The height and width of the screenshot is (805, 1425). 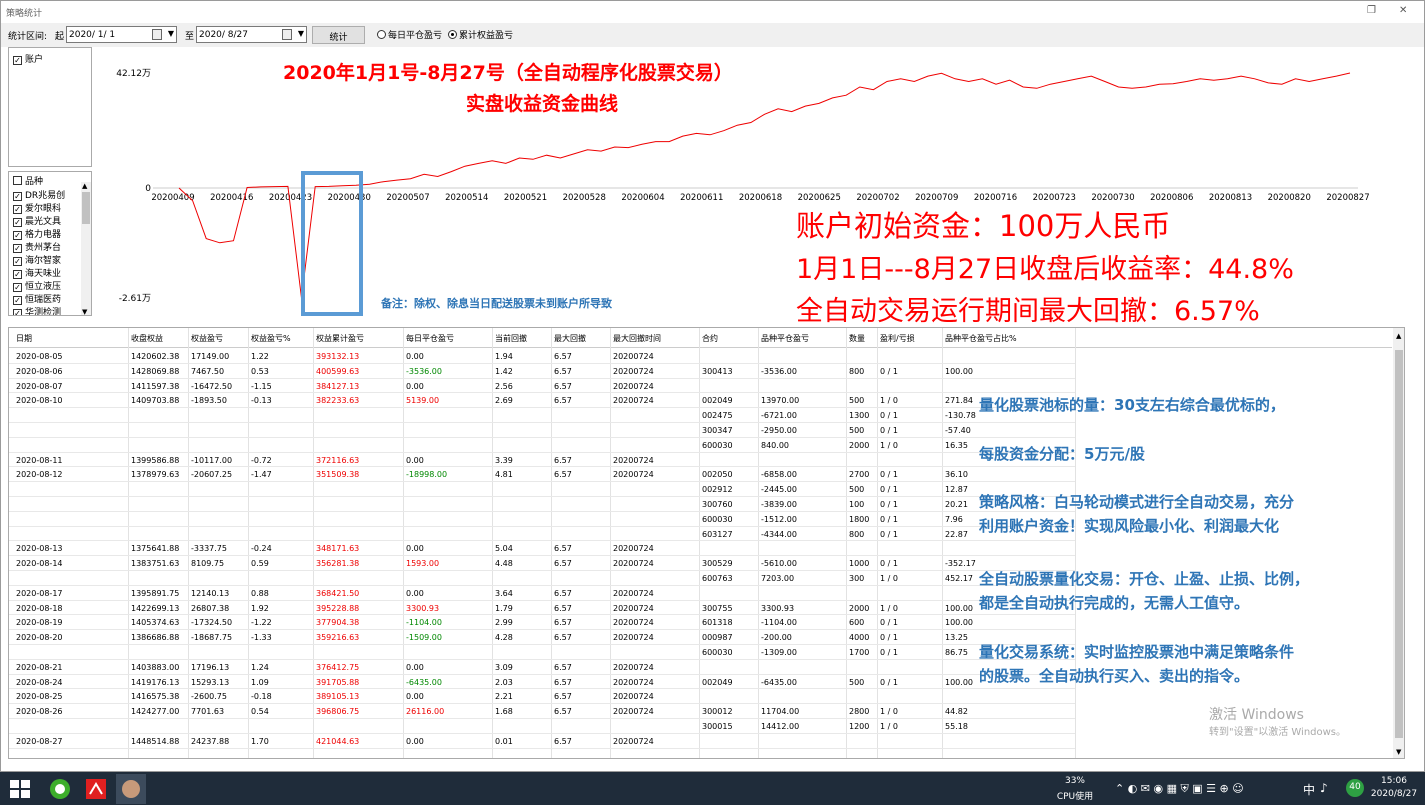 I want to click on column-header: 权益盈亏, so click(x=207, y=338).